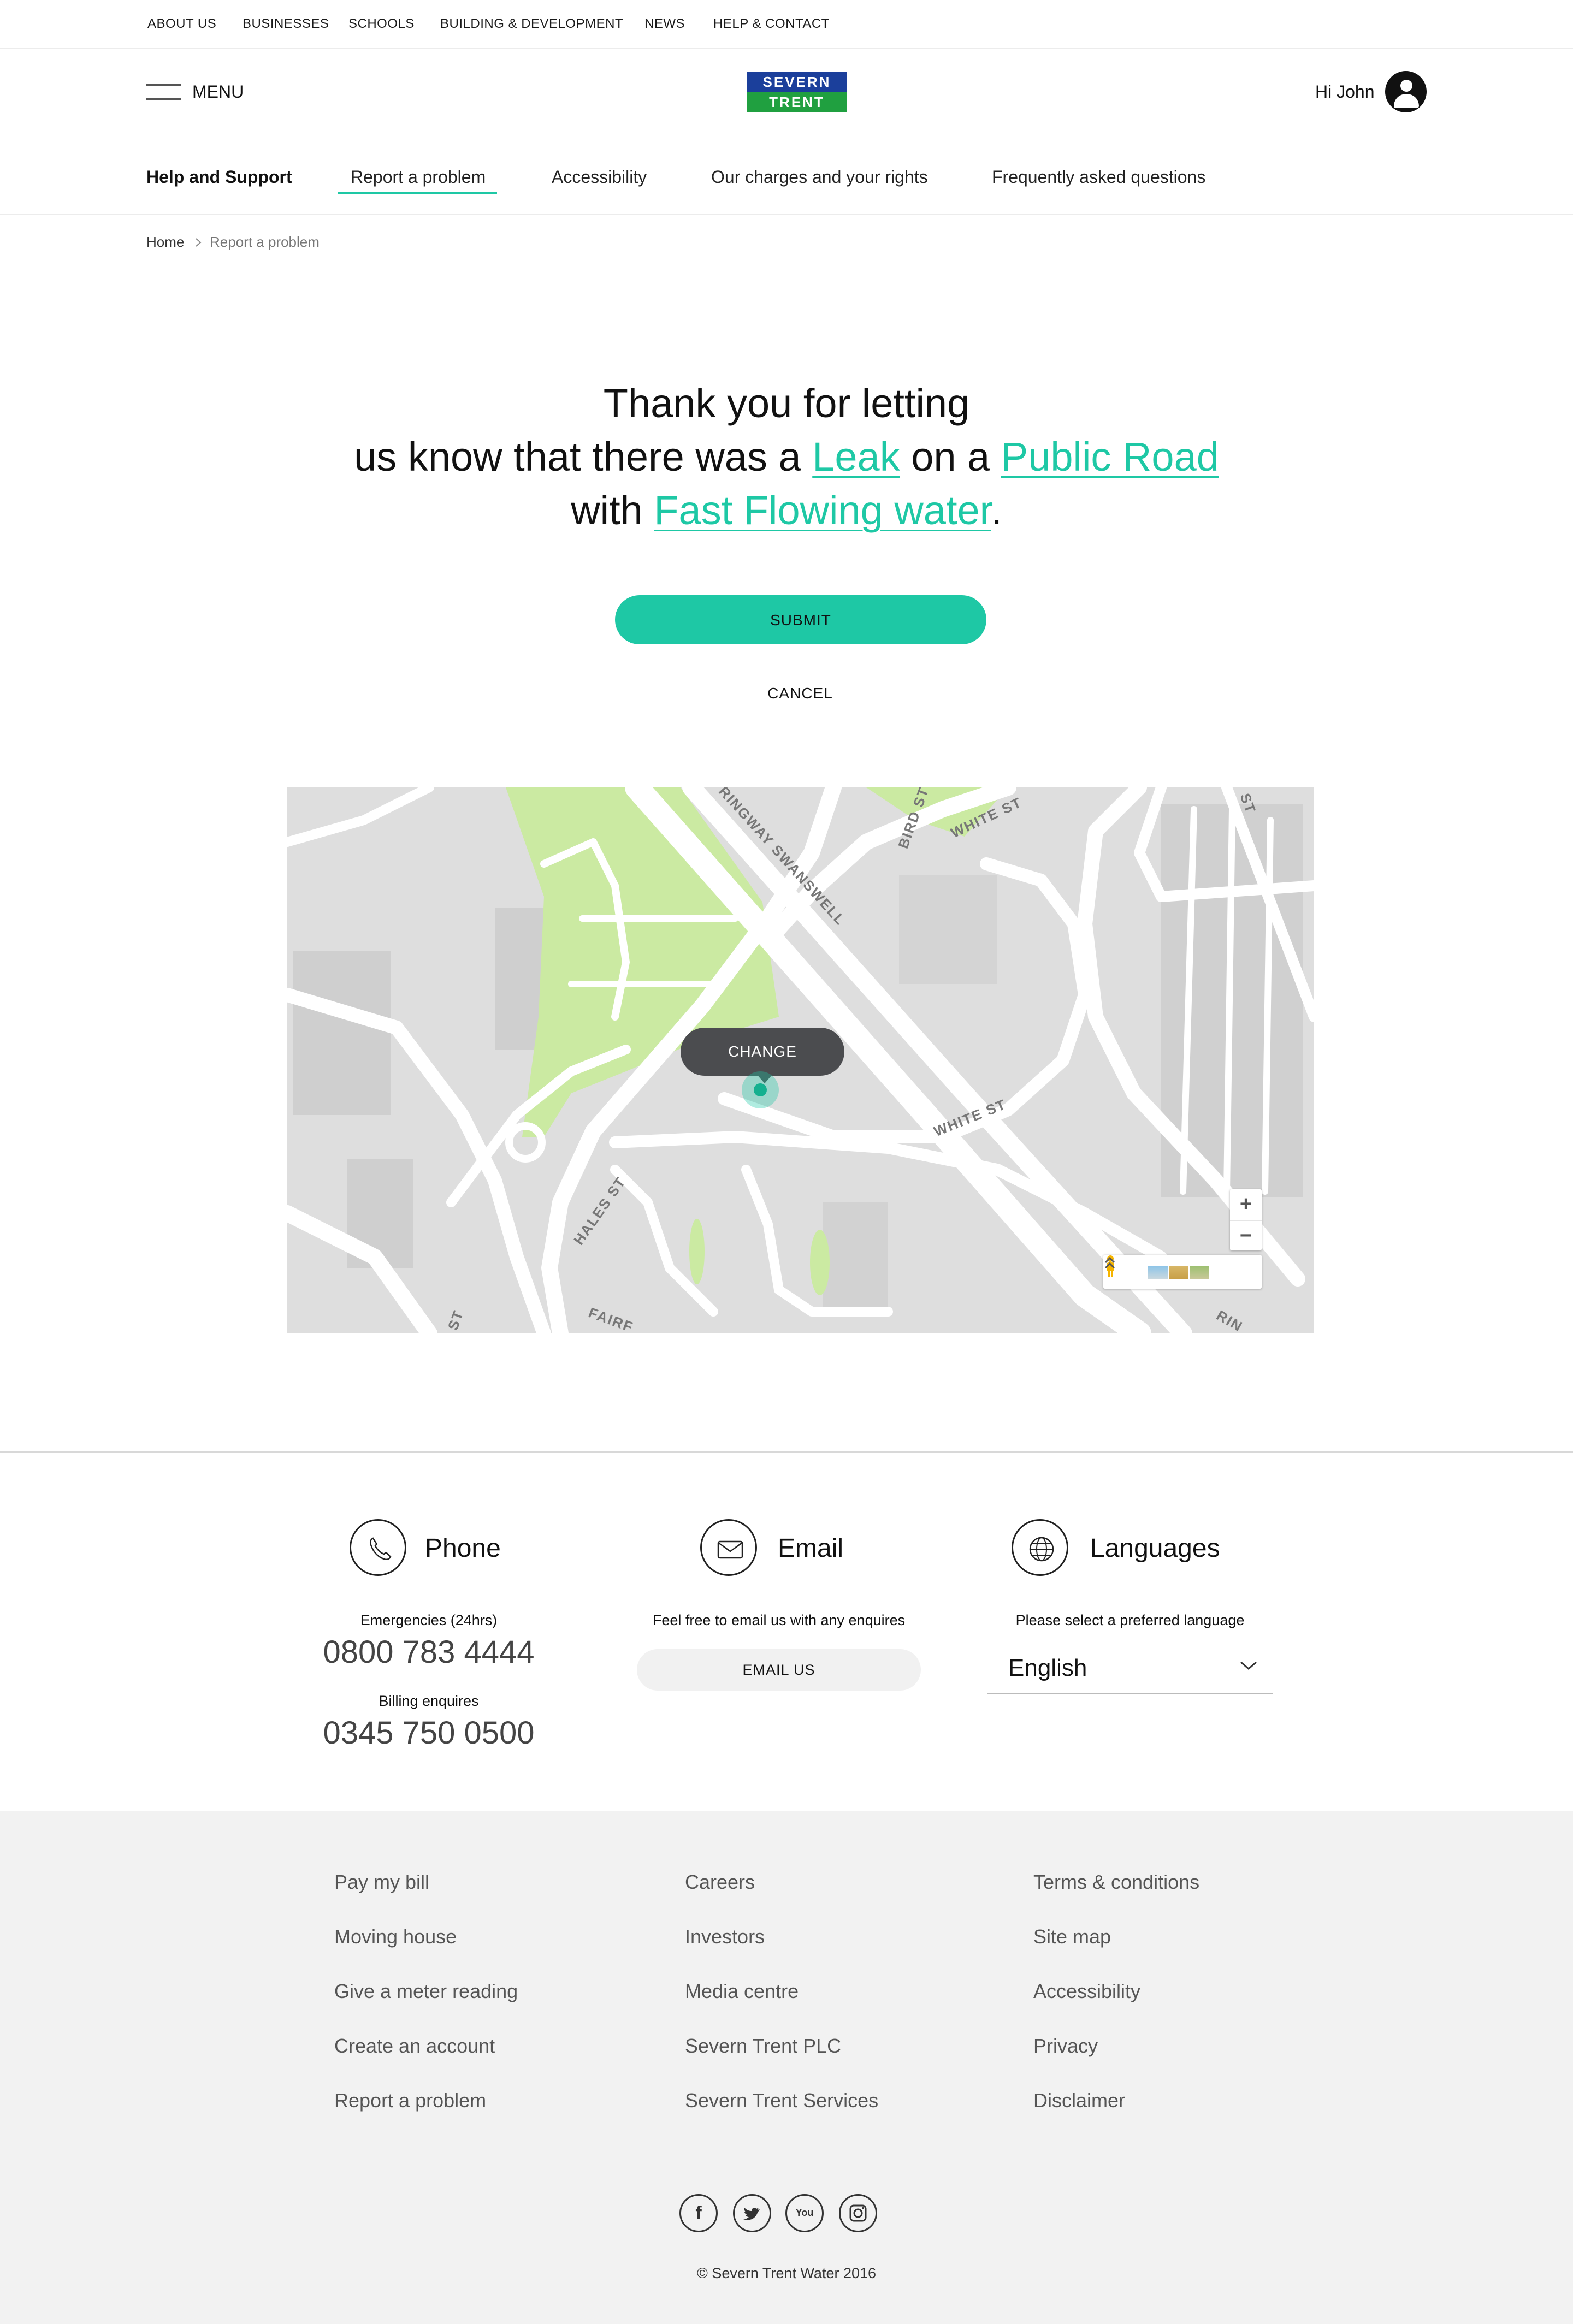 This screenshot has height=2324, width=1573. Describe the element at coordinates (163, 92) in the screenshot. I see `hamburger-menu-icon` at that location.